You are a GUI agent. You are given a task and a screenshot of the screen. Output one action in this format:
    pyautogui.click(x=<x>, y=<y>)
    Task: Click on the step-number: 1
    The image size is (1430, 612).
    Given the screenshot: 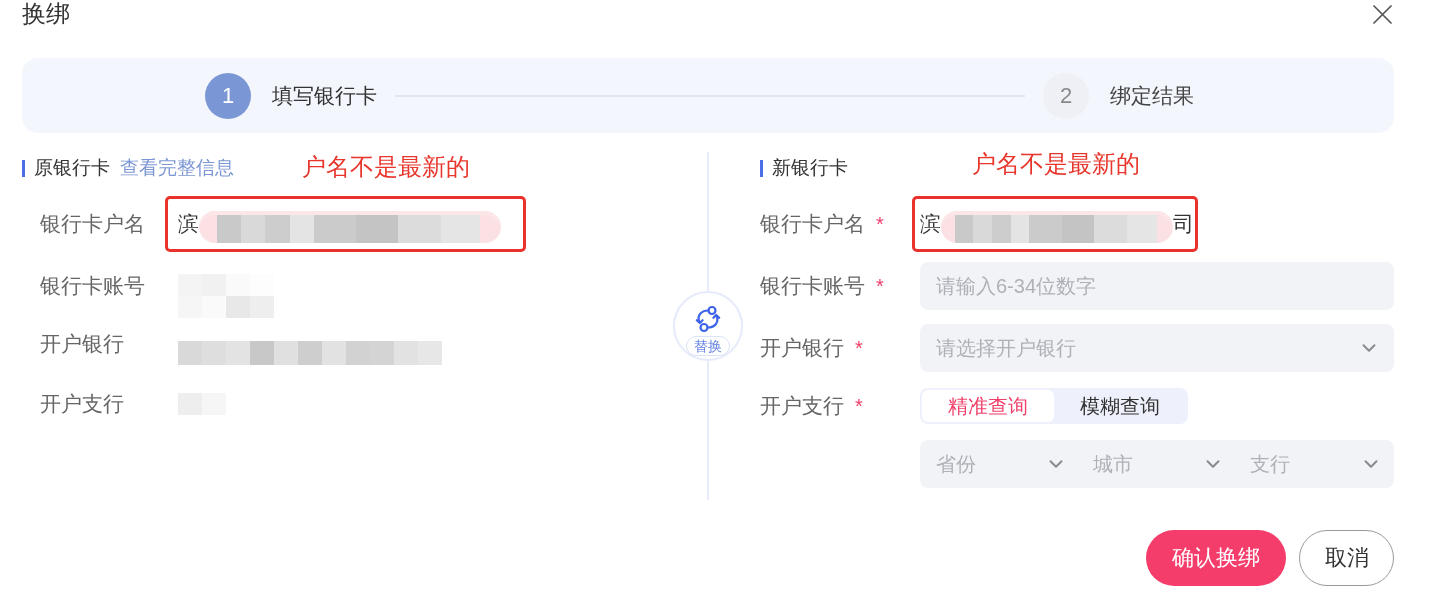 What is the action you would take?
    pyautogui.click(x=228, y=95)
    